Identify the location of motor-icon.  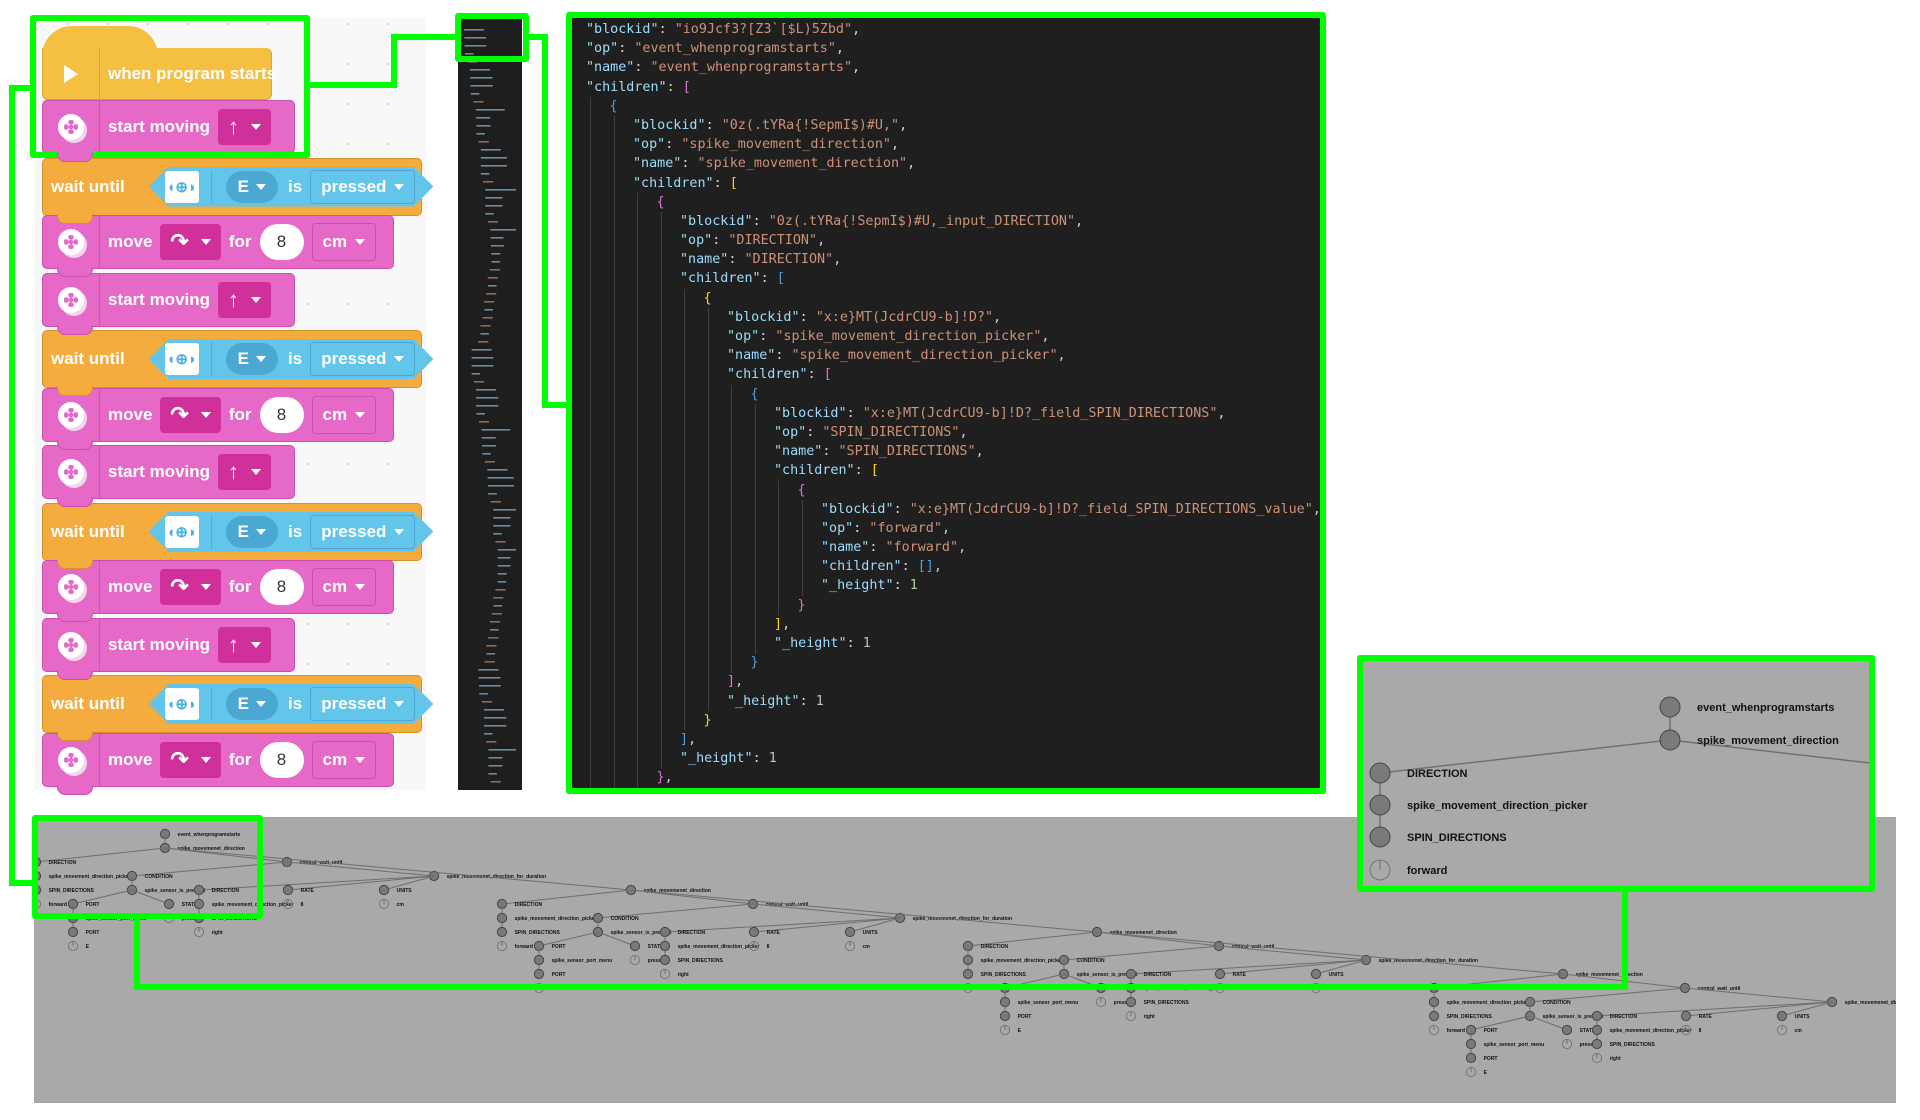
(71, 414).